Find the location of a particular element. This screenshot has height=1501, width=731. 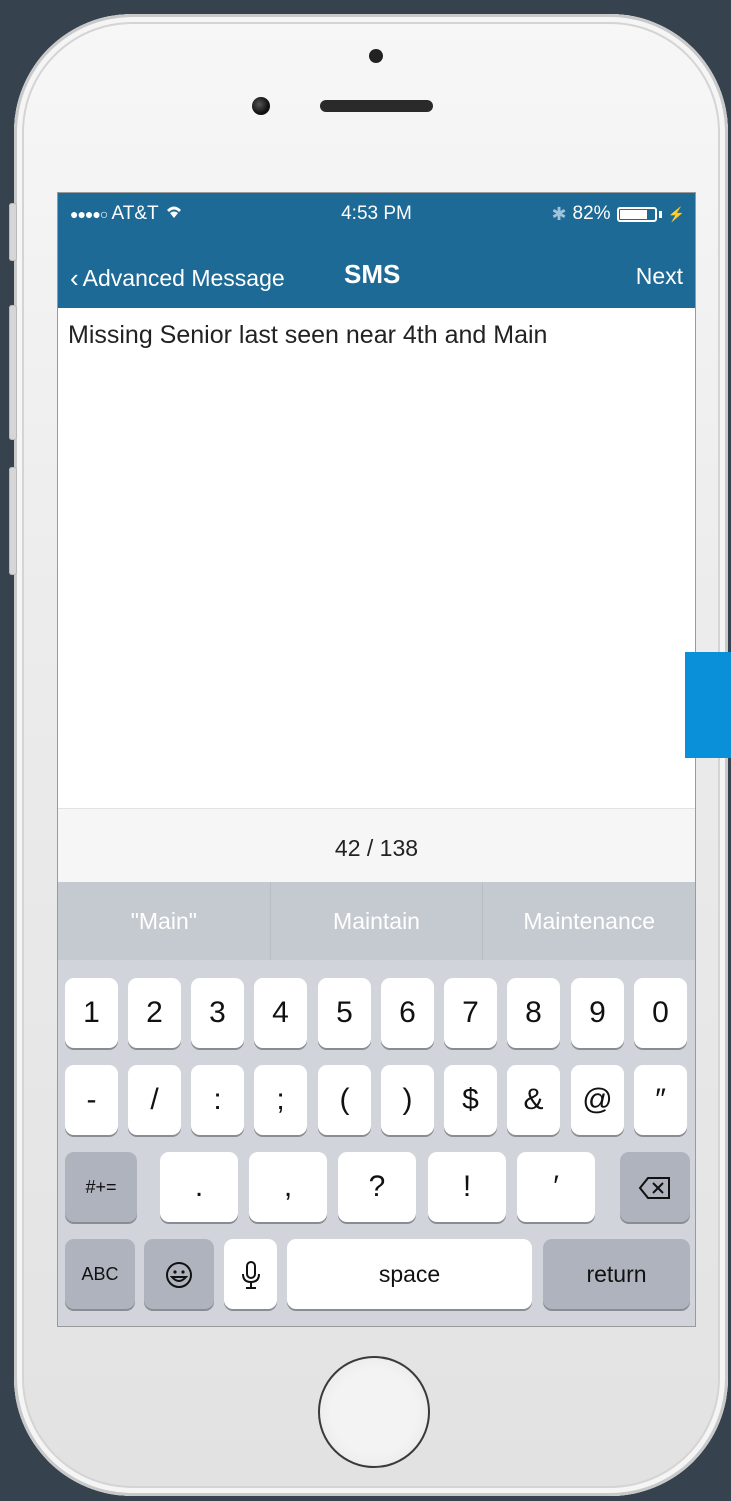

key-close-paren: ) is located at coordinates (407, 1100).